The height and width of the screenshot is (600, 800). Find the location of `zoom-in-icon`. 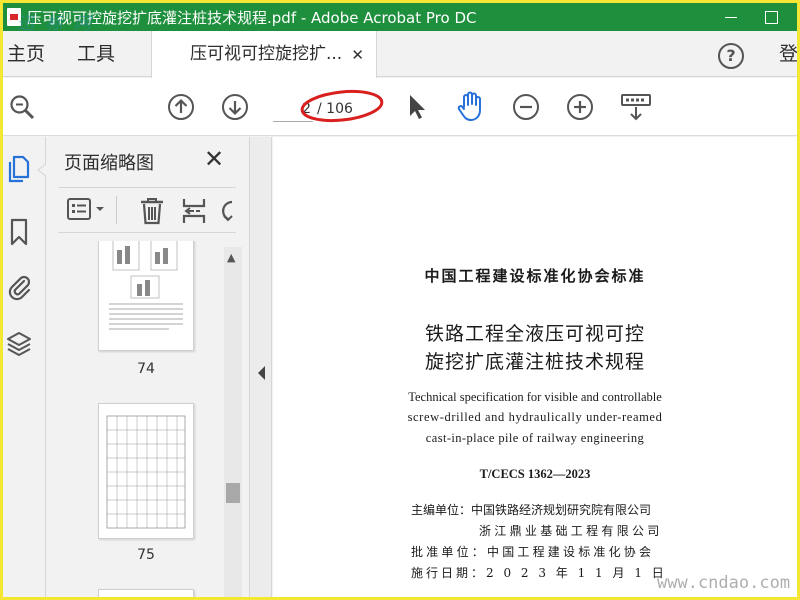

zoom-in-icon is located at coordinates (580, 107).